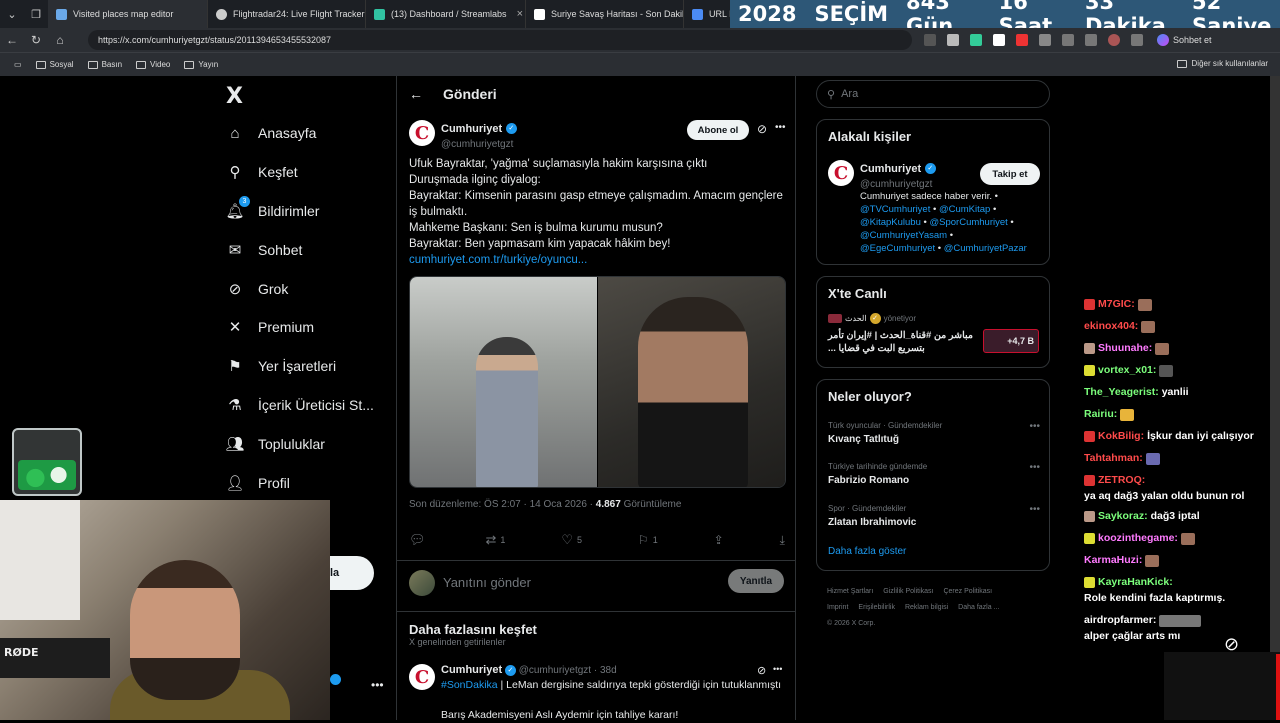  I want to click on reload-icon: ↻, so click(36, 40).